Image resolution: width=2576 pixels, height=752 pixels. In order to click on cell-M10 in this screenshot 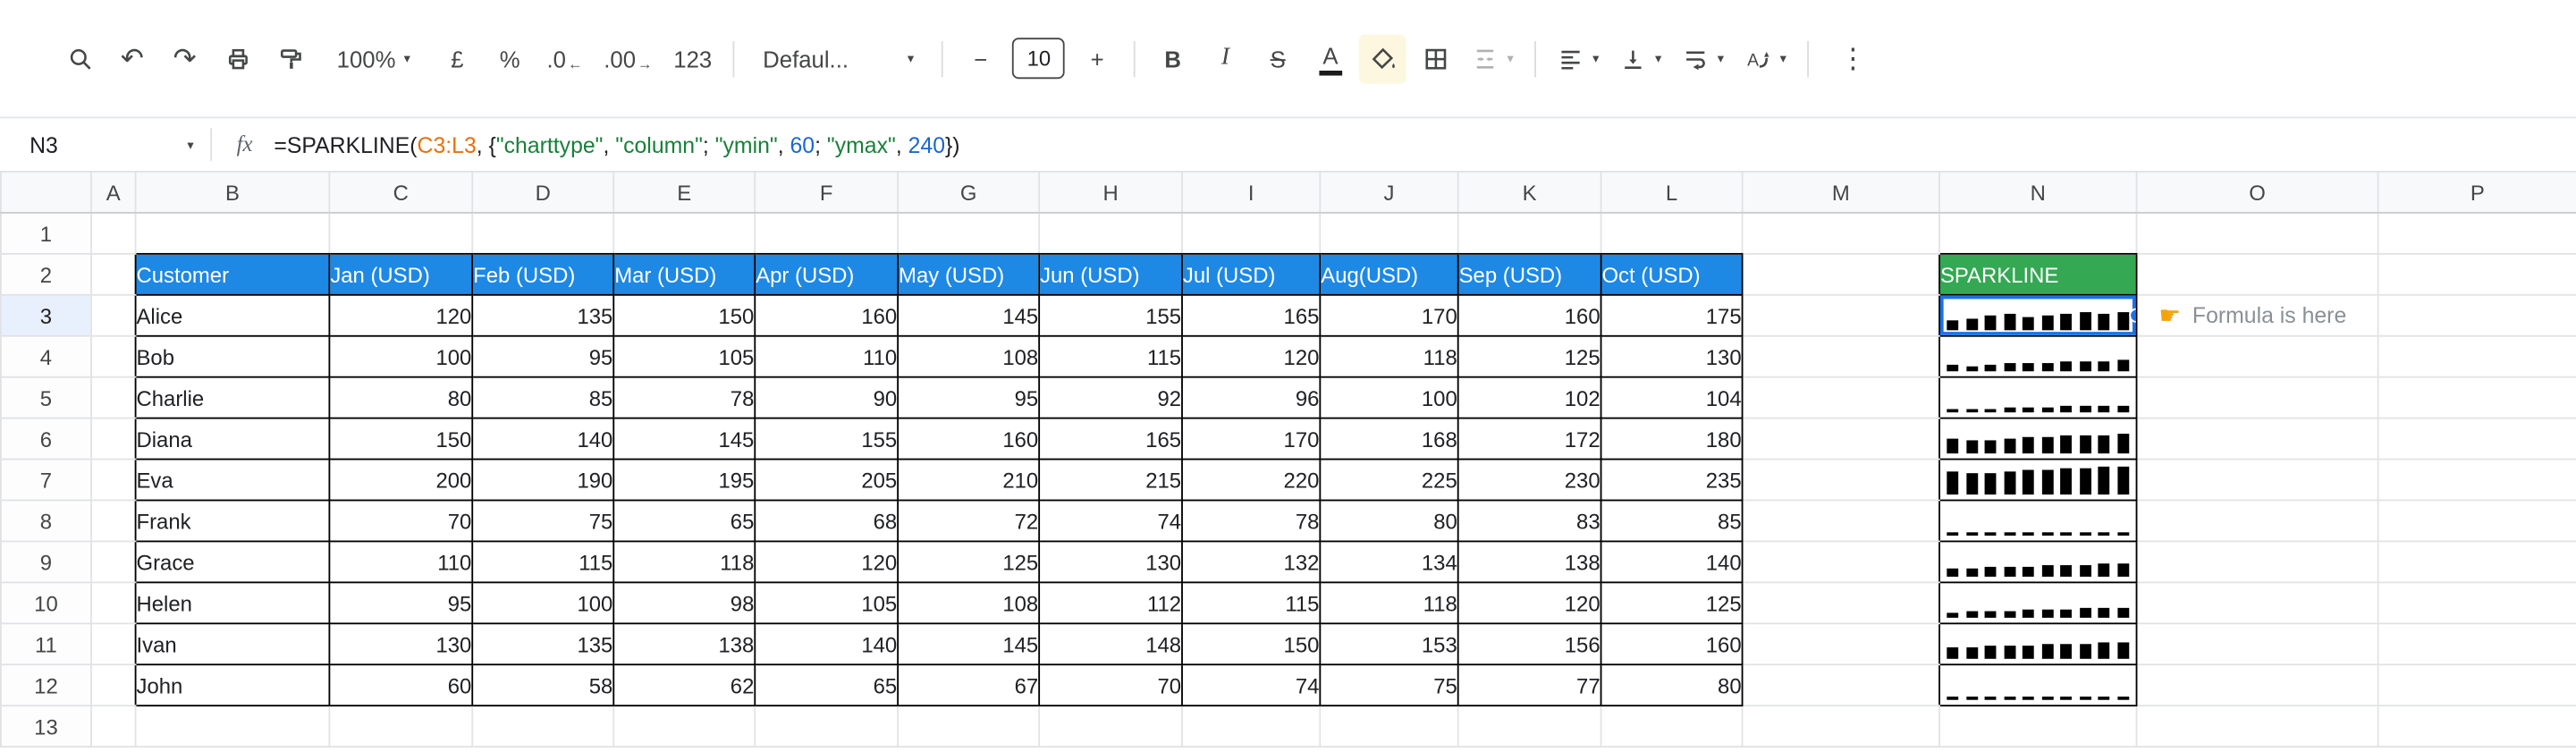, I will do `click(1841, 604)`.